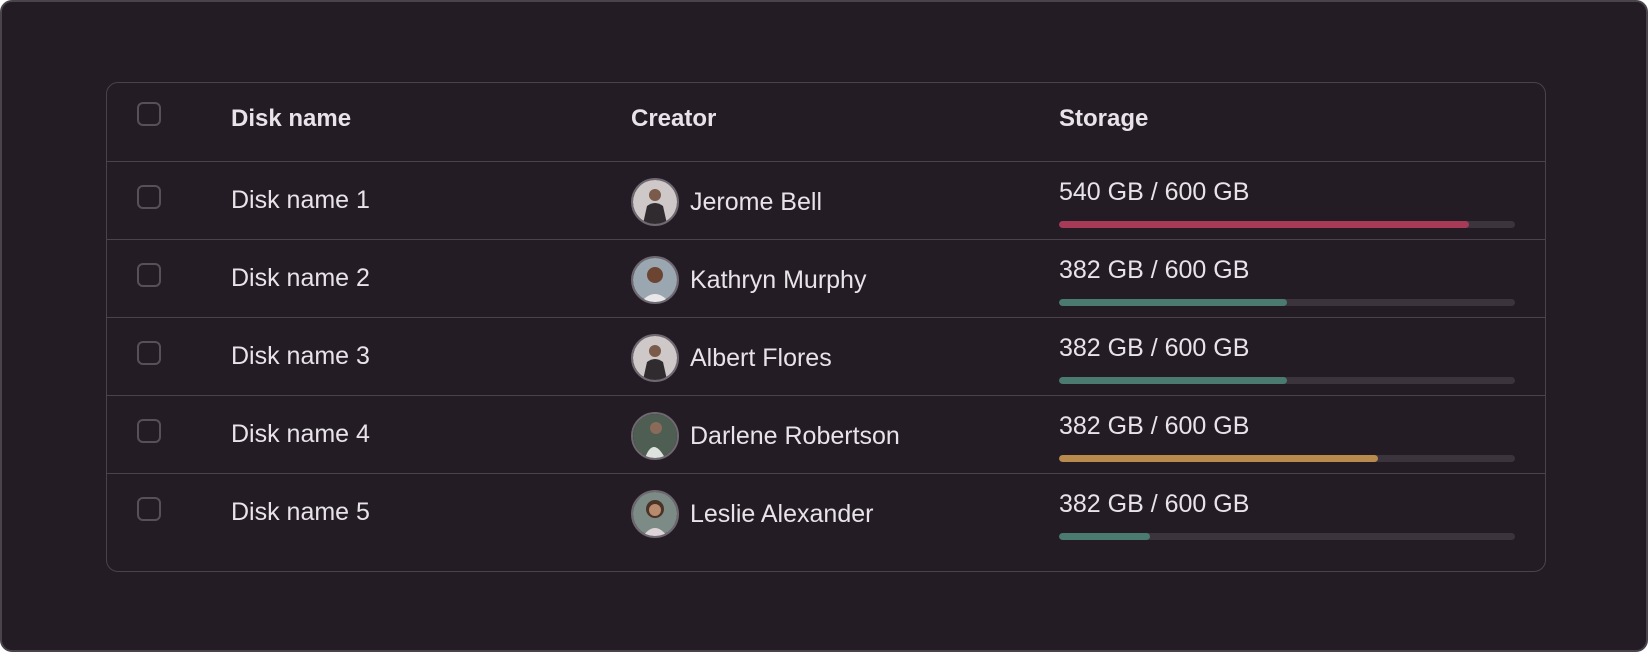 Image resolution: width=1648 pixels, height=652 pixels. I want to click on column-header-disk-name: Disk name, so click(291, 119).